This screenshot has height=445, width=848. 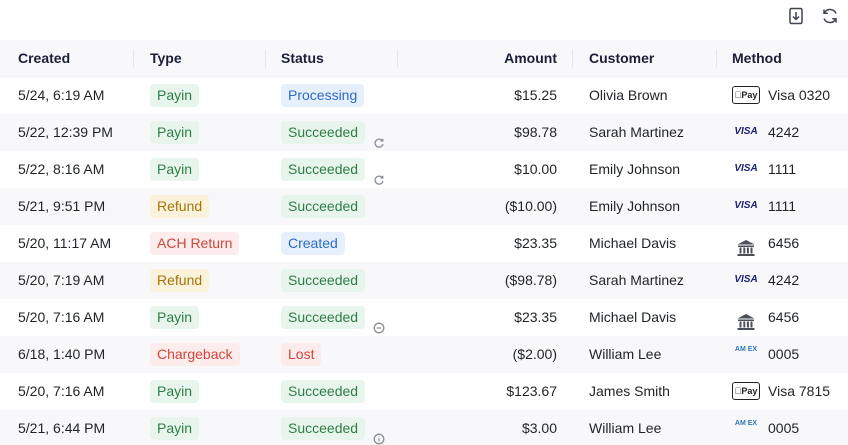 I want to click on status-badge: Lost, so click(x=301, y=354).